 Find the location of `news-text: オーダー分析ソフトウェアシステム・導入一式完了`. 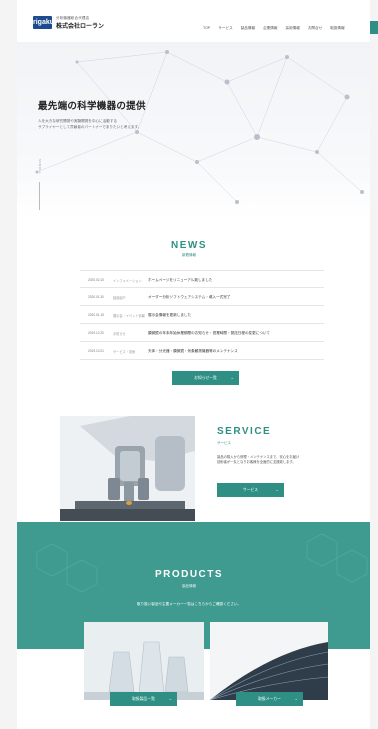

news-text: オーダー分析ソフトウェアシステム・導入一式完了 is located at coordinates (189, 297).